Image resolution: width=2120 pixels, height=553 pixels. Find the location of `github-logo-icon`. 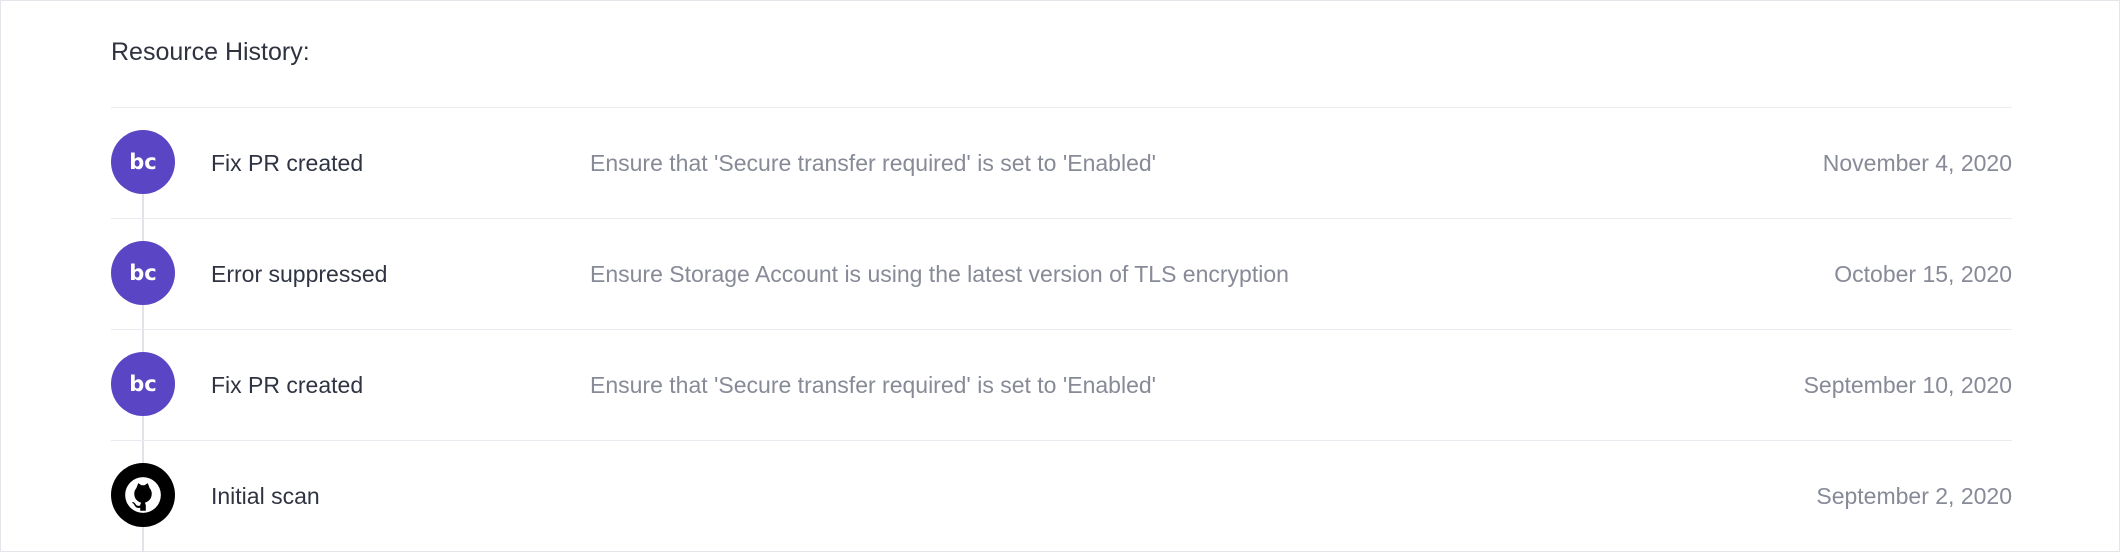

github-logo-icon is located at coordinates (143, 495).